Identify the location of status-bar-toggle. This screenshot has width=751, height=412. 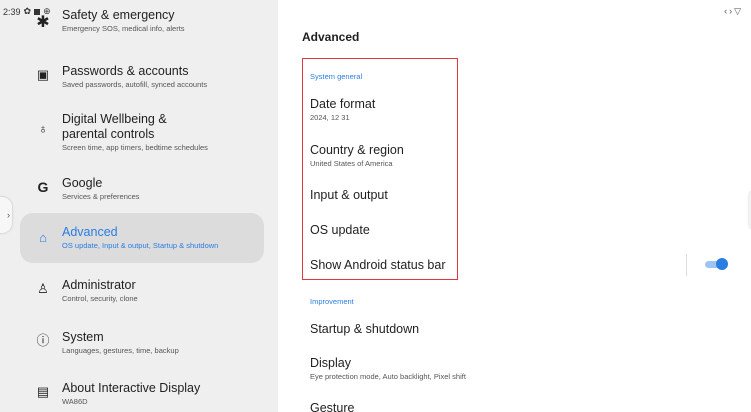
(716, 264).